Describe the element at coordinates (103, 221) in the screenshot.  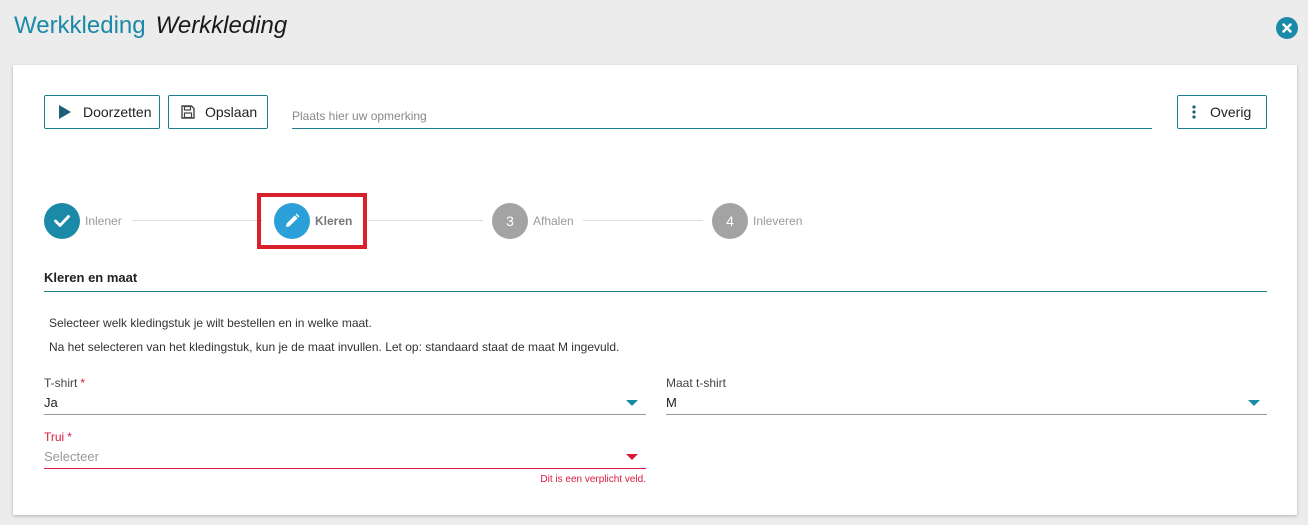
I see `step-label: Inlener` at that location.